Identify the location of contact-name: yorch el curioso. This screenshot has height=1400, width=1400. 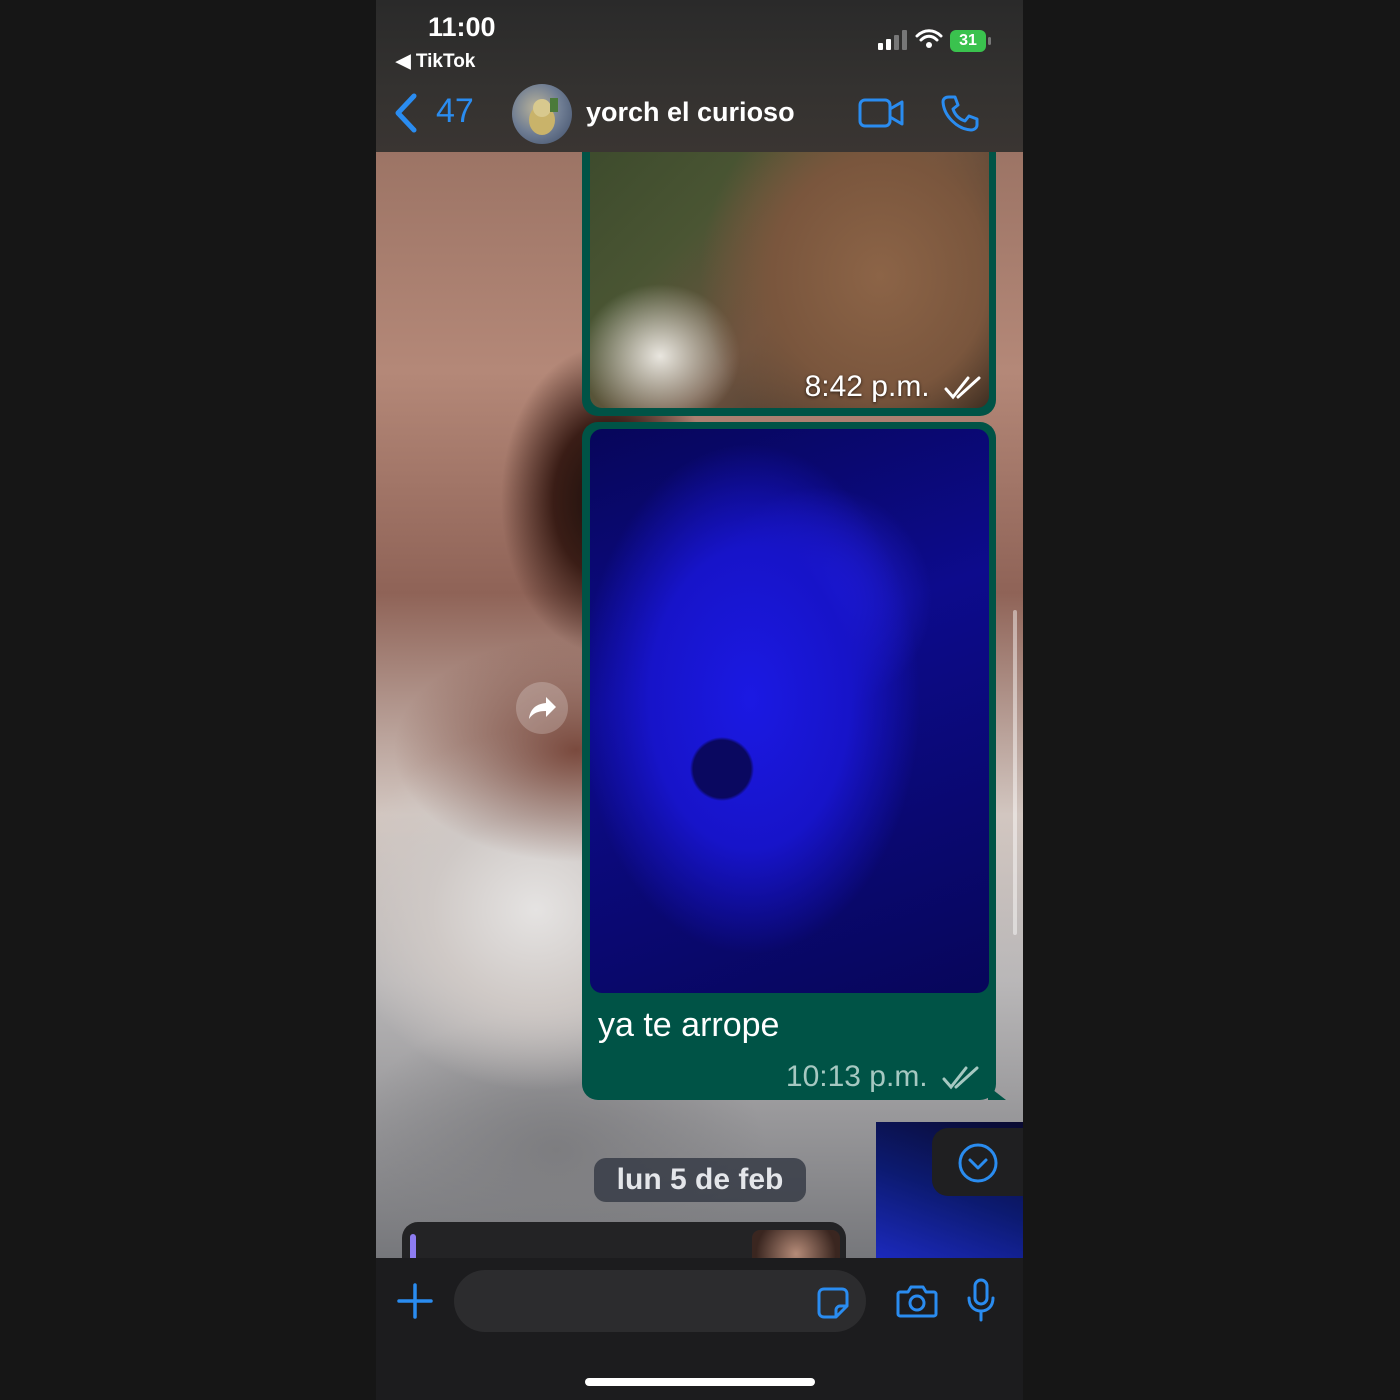
(690, 112).